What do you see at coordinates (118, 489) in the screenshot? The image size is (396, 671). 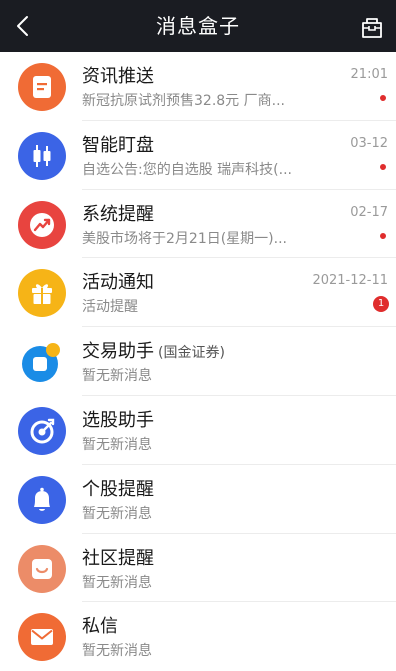 I see `row-title: 个股提醒` at bounding box center [118, 489].